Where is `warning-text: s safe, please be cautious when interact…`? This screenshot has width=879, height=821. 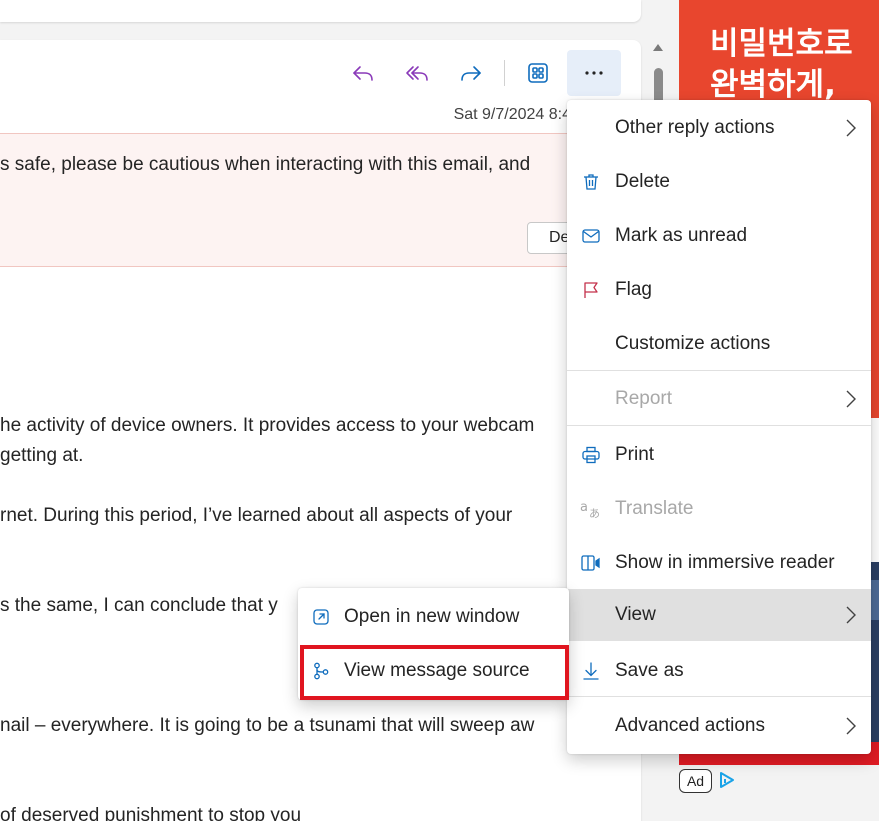 warning-text: s safe, please be cautious when interact… is located at coordinates (265, 164).